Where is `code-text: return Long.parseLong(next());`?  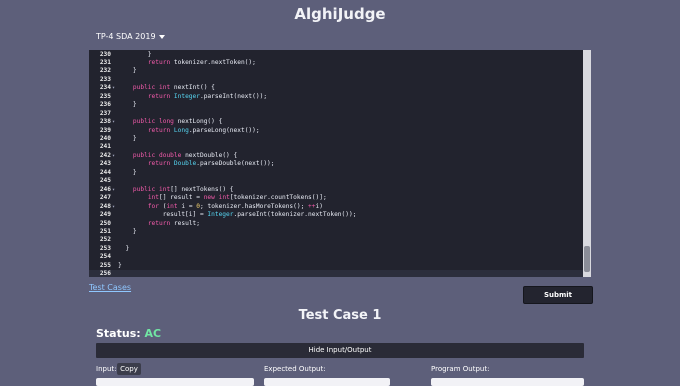 code-text: return Long.parseLong(next()); is located at coordinates (203, 130).